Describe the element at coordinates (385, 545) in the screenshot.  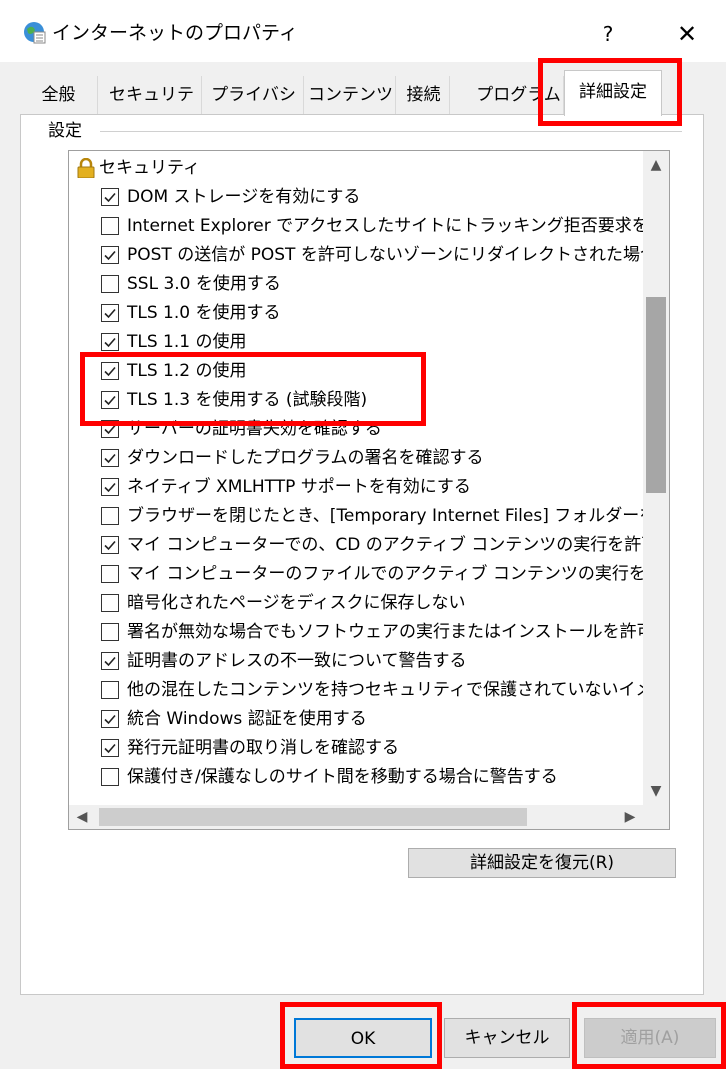
I see `setting-label: マイ コンピューターでの、CD のアクティブ コンテンツの実行を許可する` at that location.